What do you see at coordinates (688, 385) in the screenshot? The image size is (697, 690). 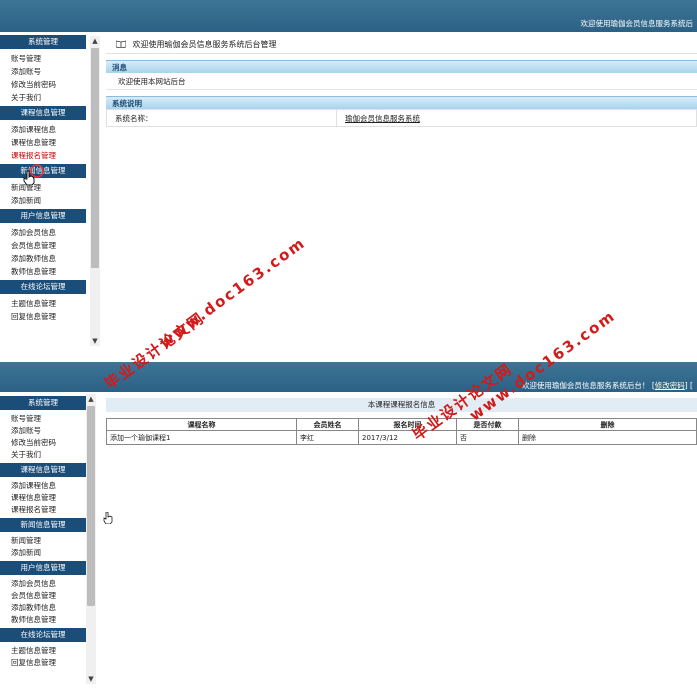 I see `welcome-text-end: ] [` at bounding box center [688, 385].